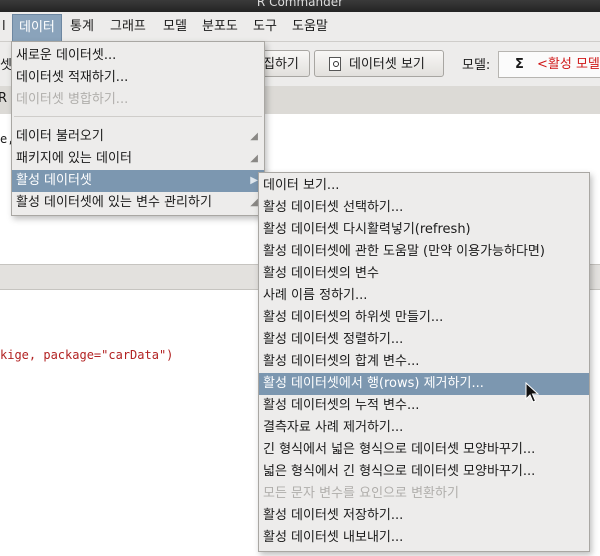 This screenshot has width=600, height=556. Describe the element at coordinates (37, 28) in the screenshot. I see `menu-data: 데이터` at that location.